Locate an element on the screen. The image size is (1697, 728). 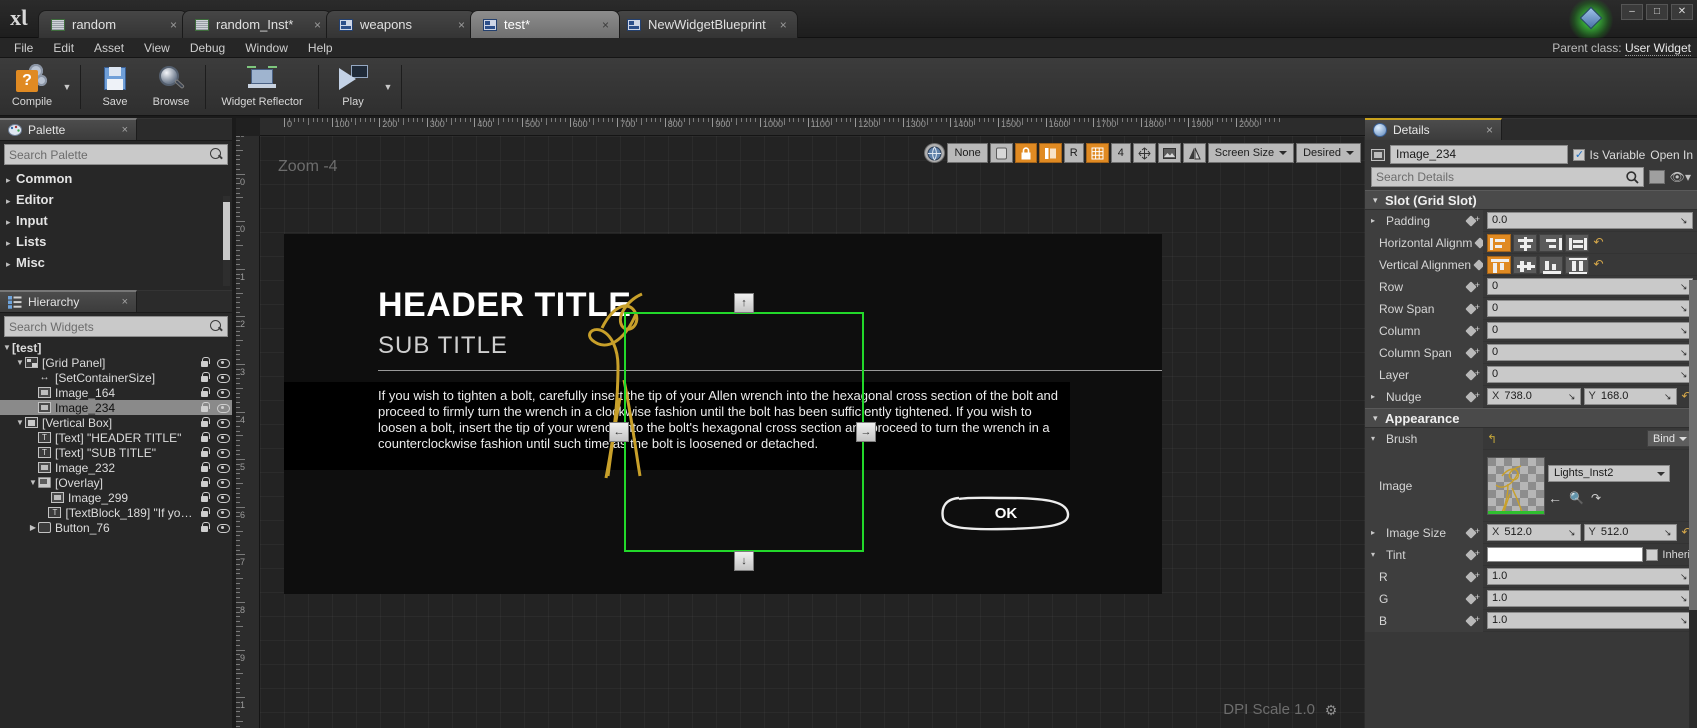
widget-reflector-button: Widget Reflector is located at coordinates (262, 87).